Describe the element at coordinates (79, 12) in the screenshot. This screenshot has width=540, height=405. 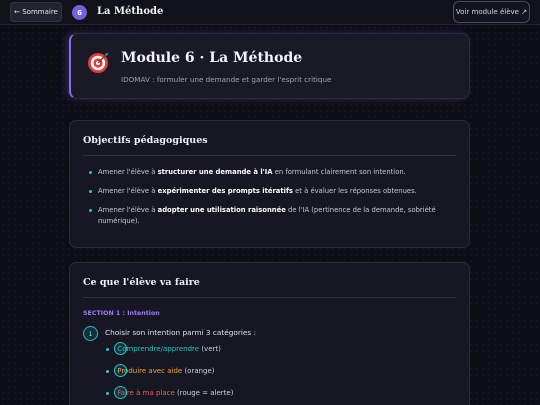
I see `module-number-badge: 6` at that location.